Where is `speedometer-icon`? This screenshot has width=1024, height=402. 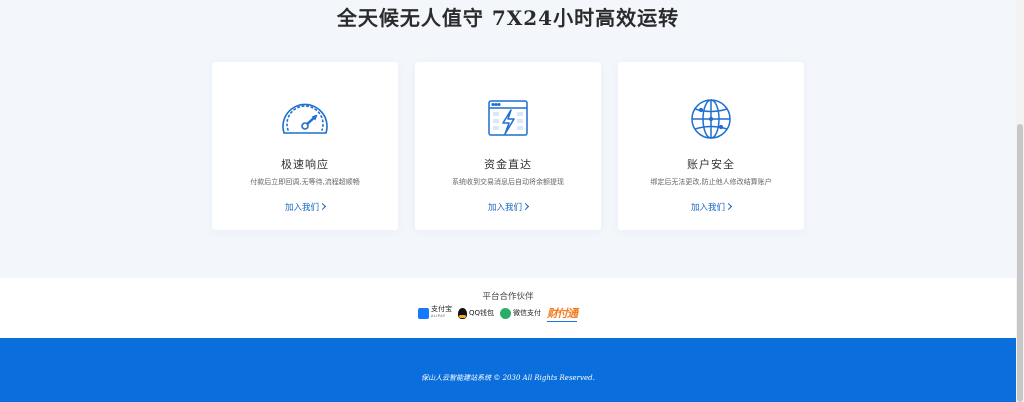
speedometer-icon is located at coordinates (305, 119).